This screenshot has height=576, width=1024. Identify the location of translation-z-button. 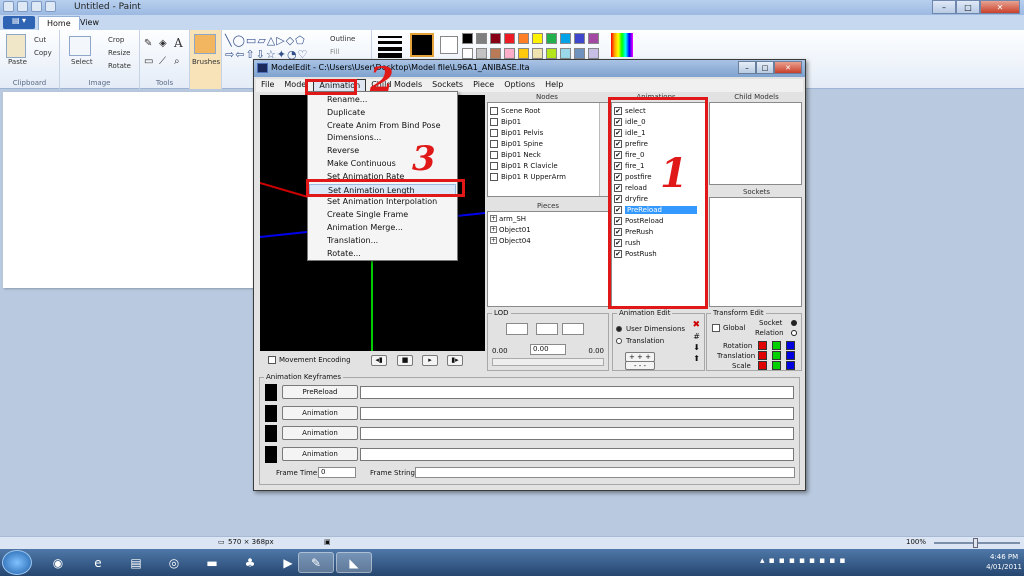
(790, 355).